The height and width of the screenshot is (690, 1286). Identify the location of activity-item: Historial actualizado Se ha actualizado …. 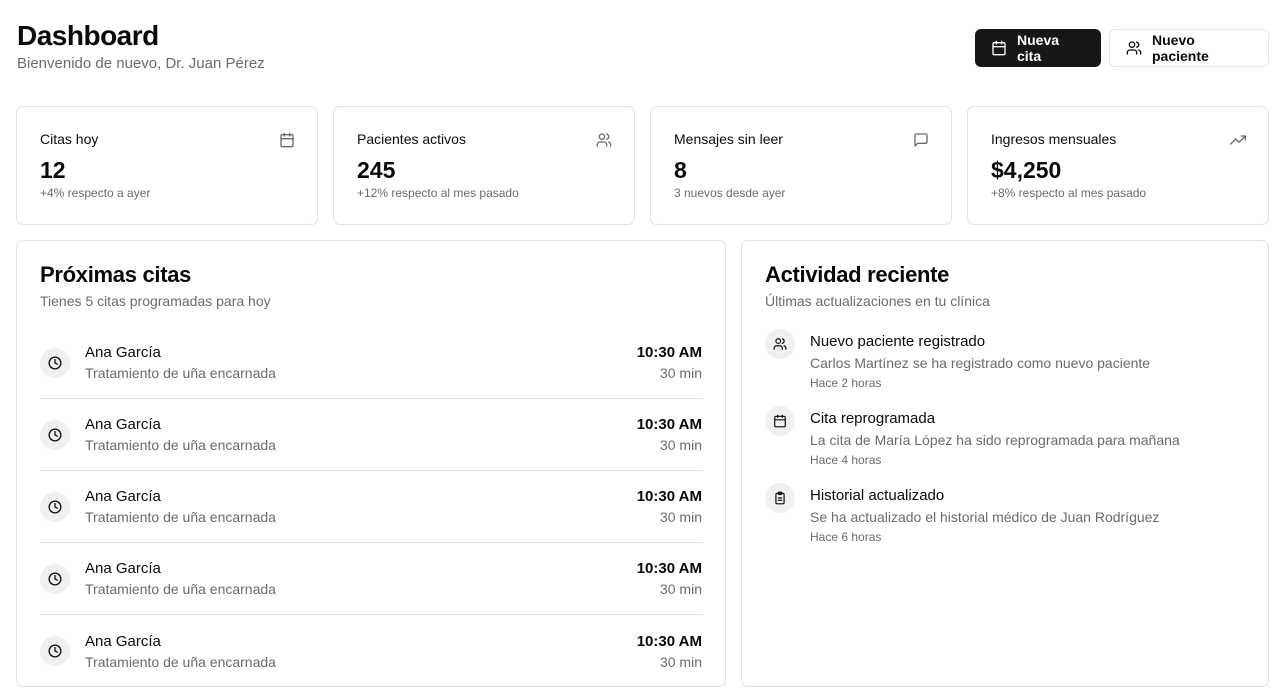
(1005, 513).